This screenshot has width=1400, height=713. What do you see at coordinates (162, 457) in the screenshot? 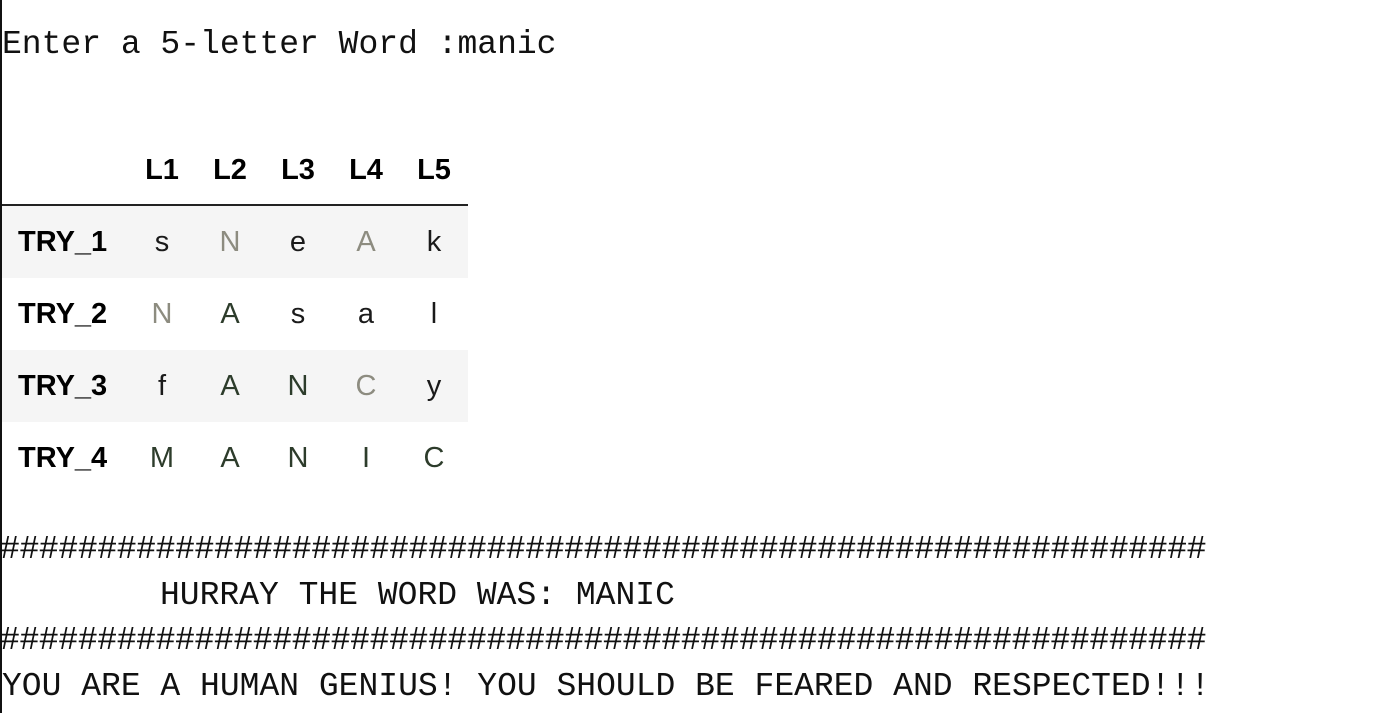
I see `letter-cell: M` at bounding box center [162, 457].